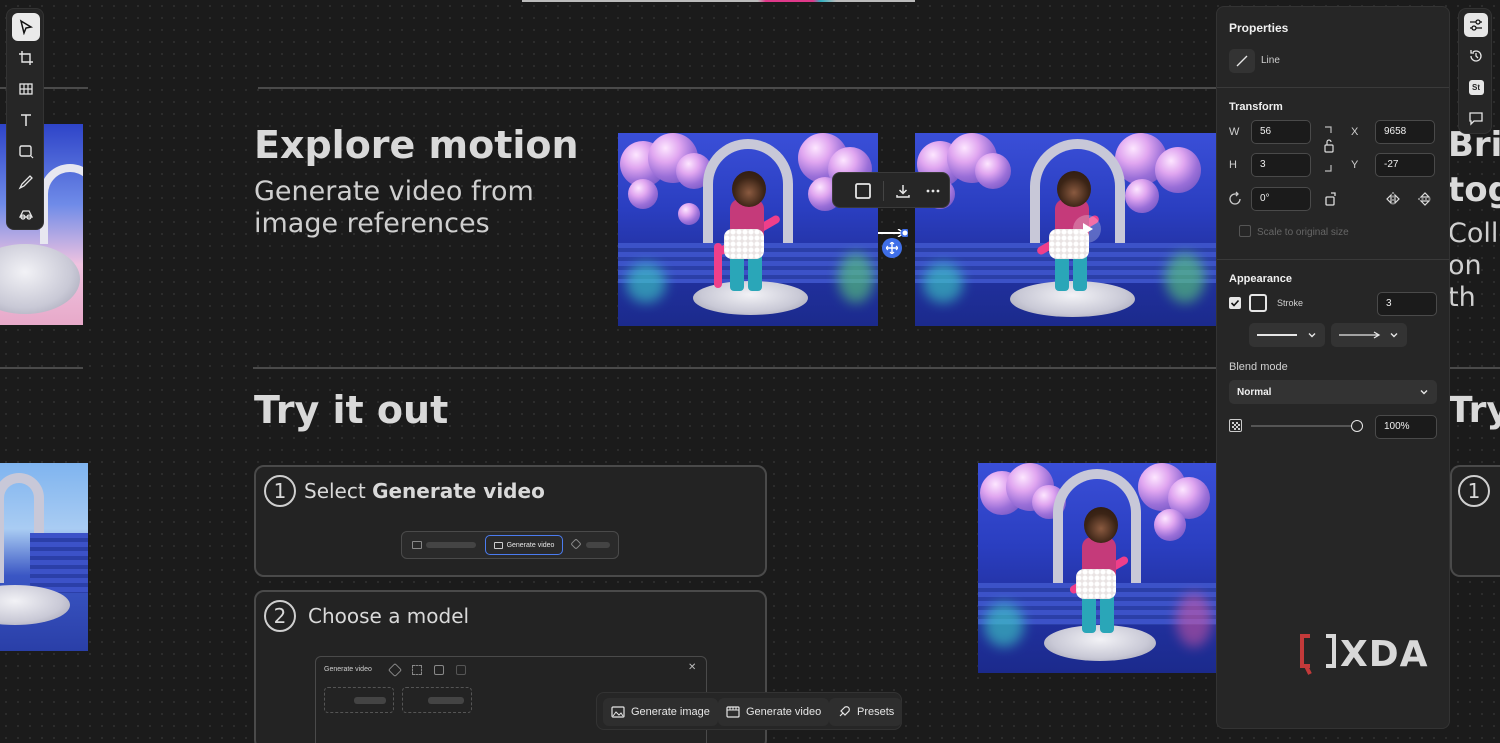  I want to click on download-icon, so click(903, 191).